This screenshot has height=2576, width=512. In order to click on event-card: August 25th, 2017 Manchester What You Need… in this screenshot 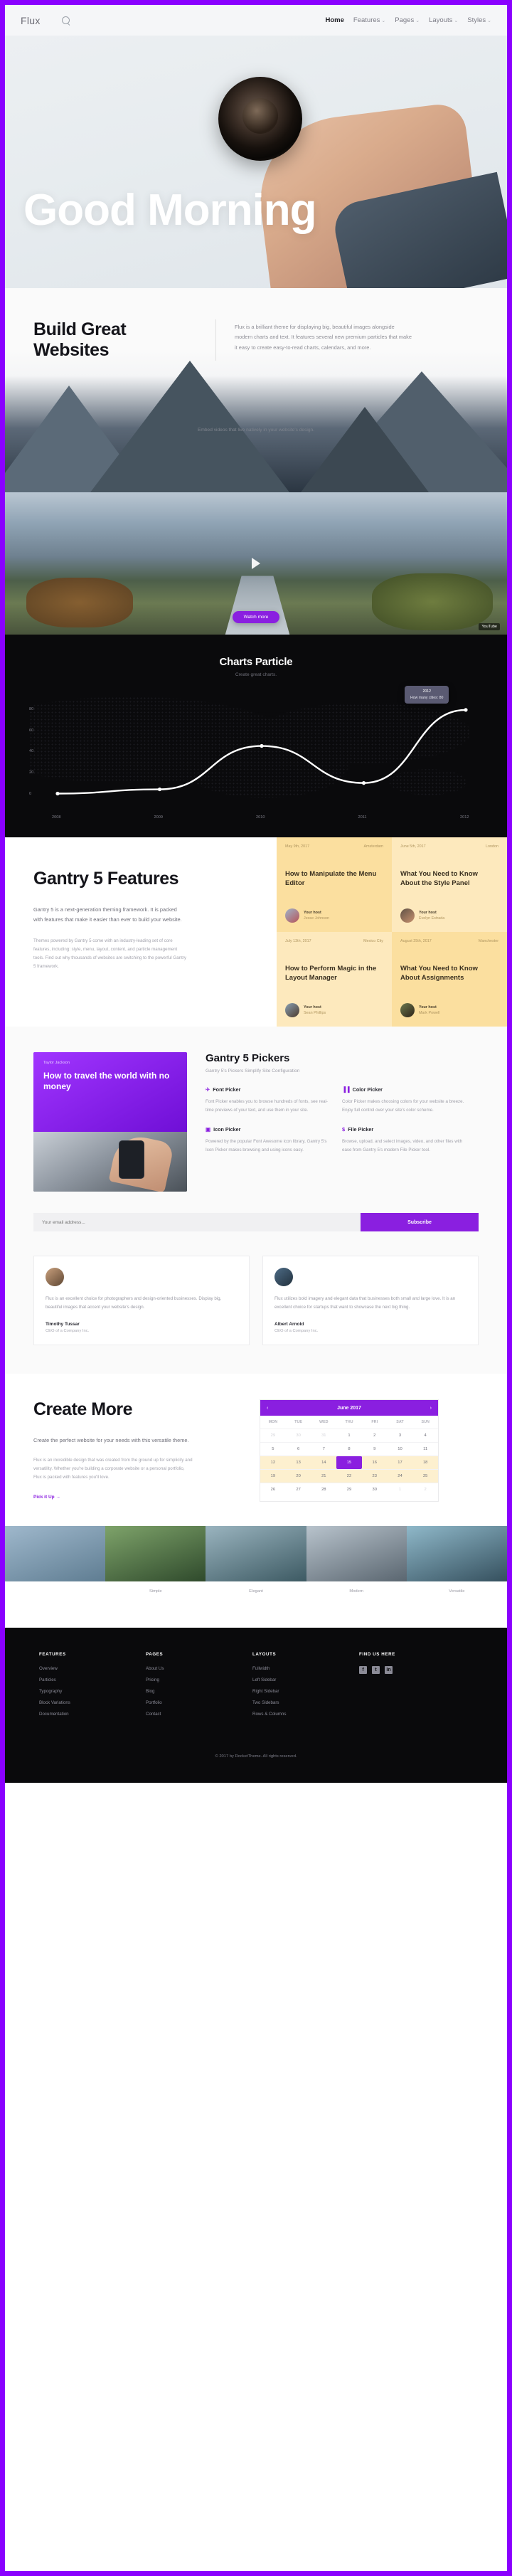, I will do `click(449, 979)`.